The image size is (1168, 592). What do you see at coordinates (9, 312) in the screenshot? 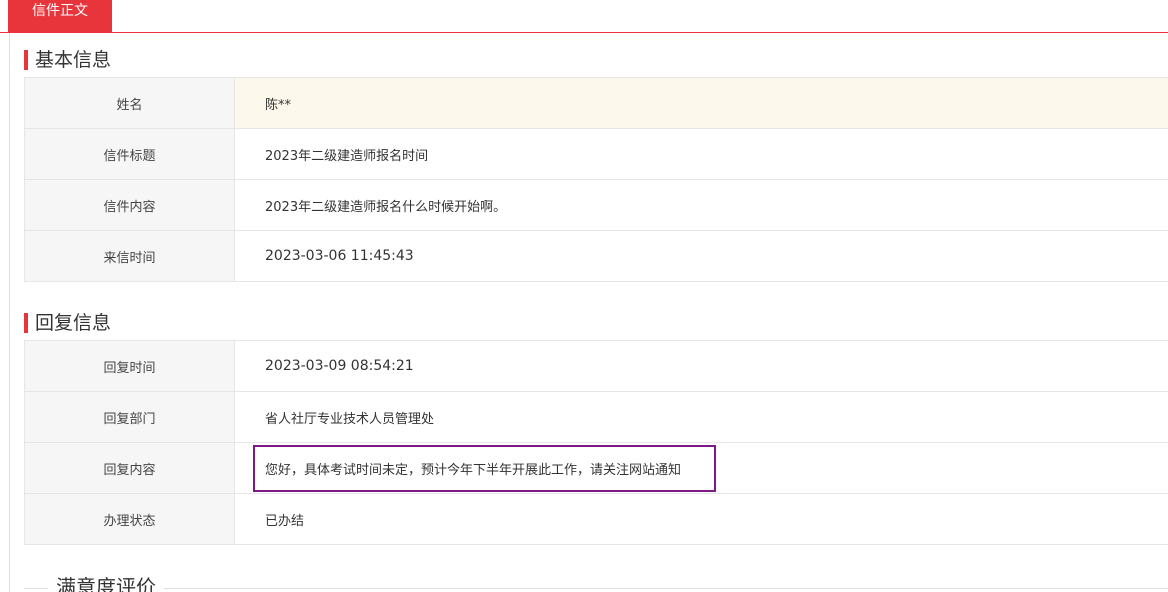
I see `content-frame-border` at bounding box center [9, 312].